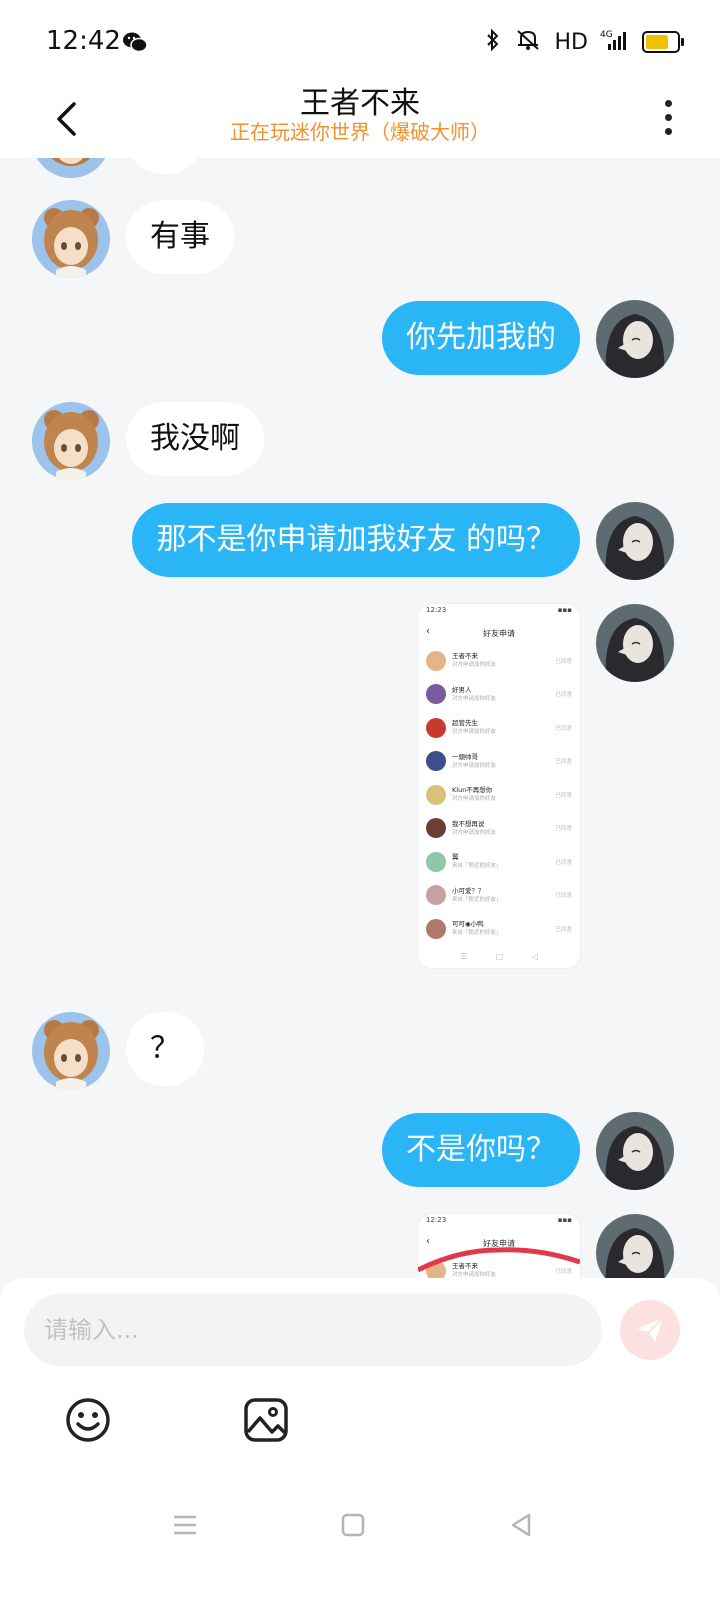  I want to click on thumb-request-row: 可可◉小鸭 来自「附近的好友」 已同意, so click(499, 929).